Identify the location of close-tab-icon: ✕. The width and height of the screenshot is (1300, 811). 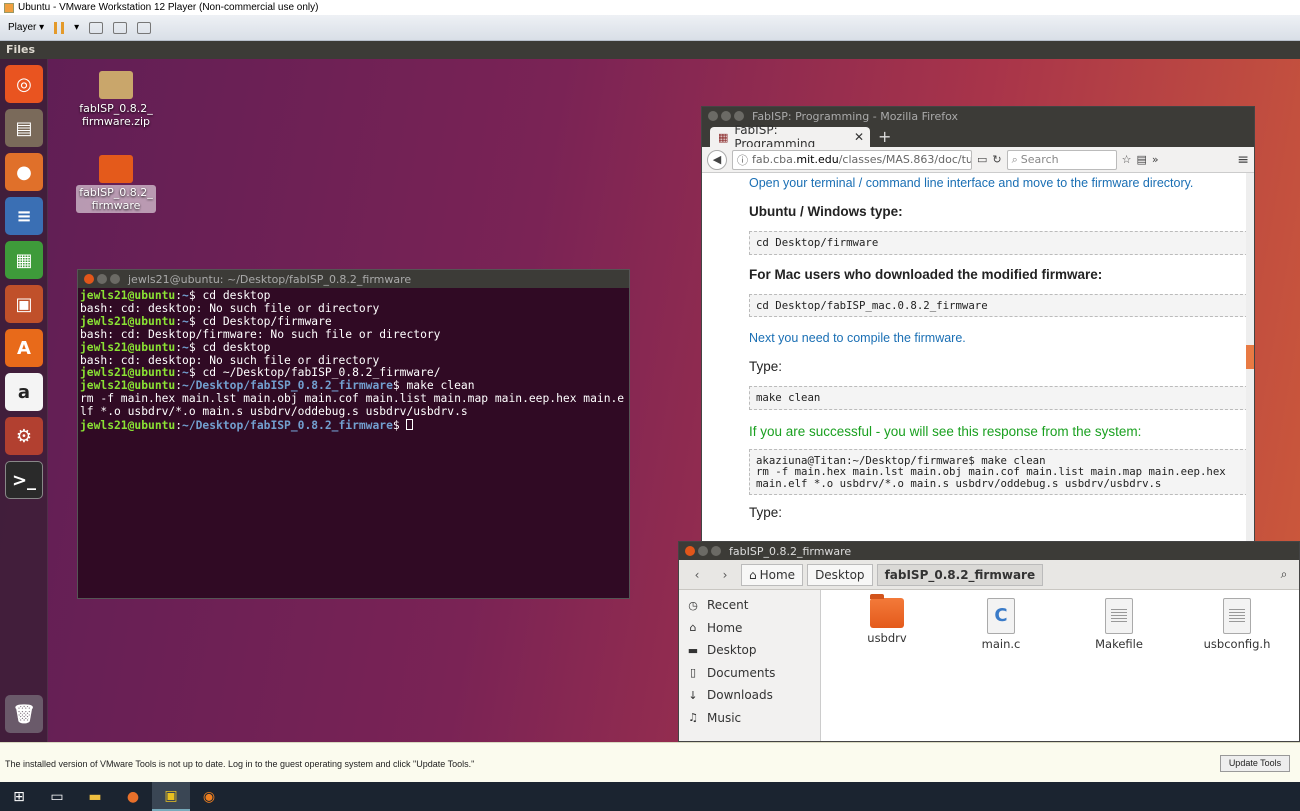
(859, 137).